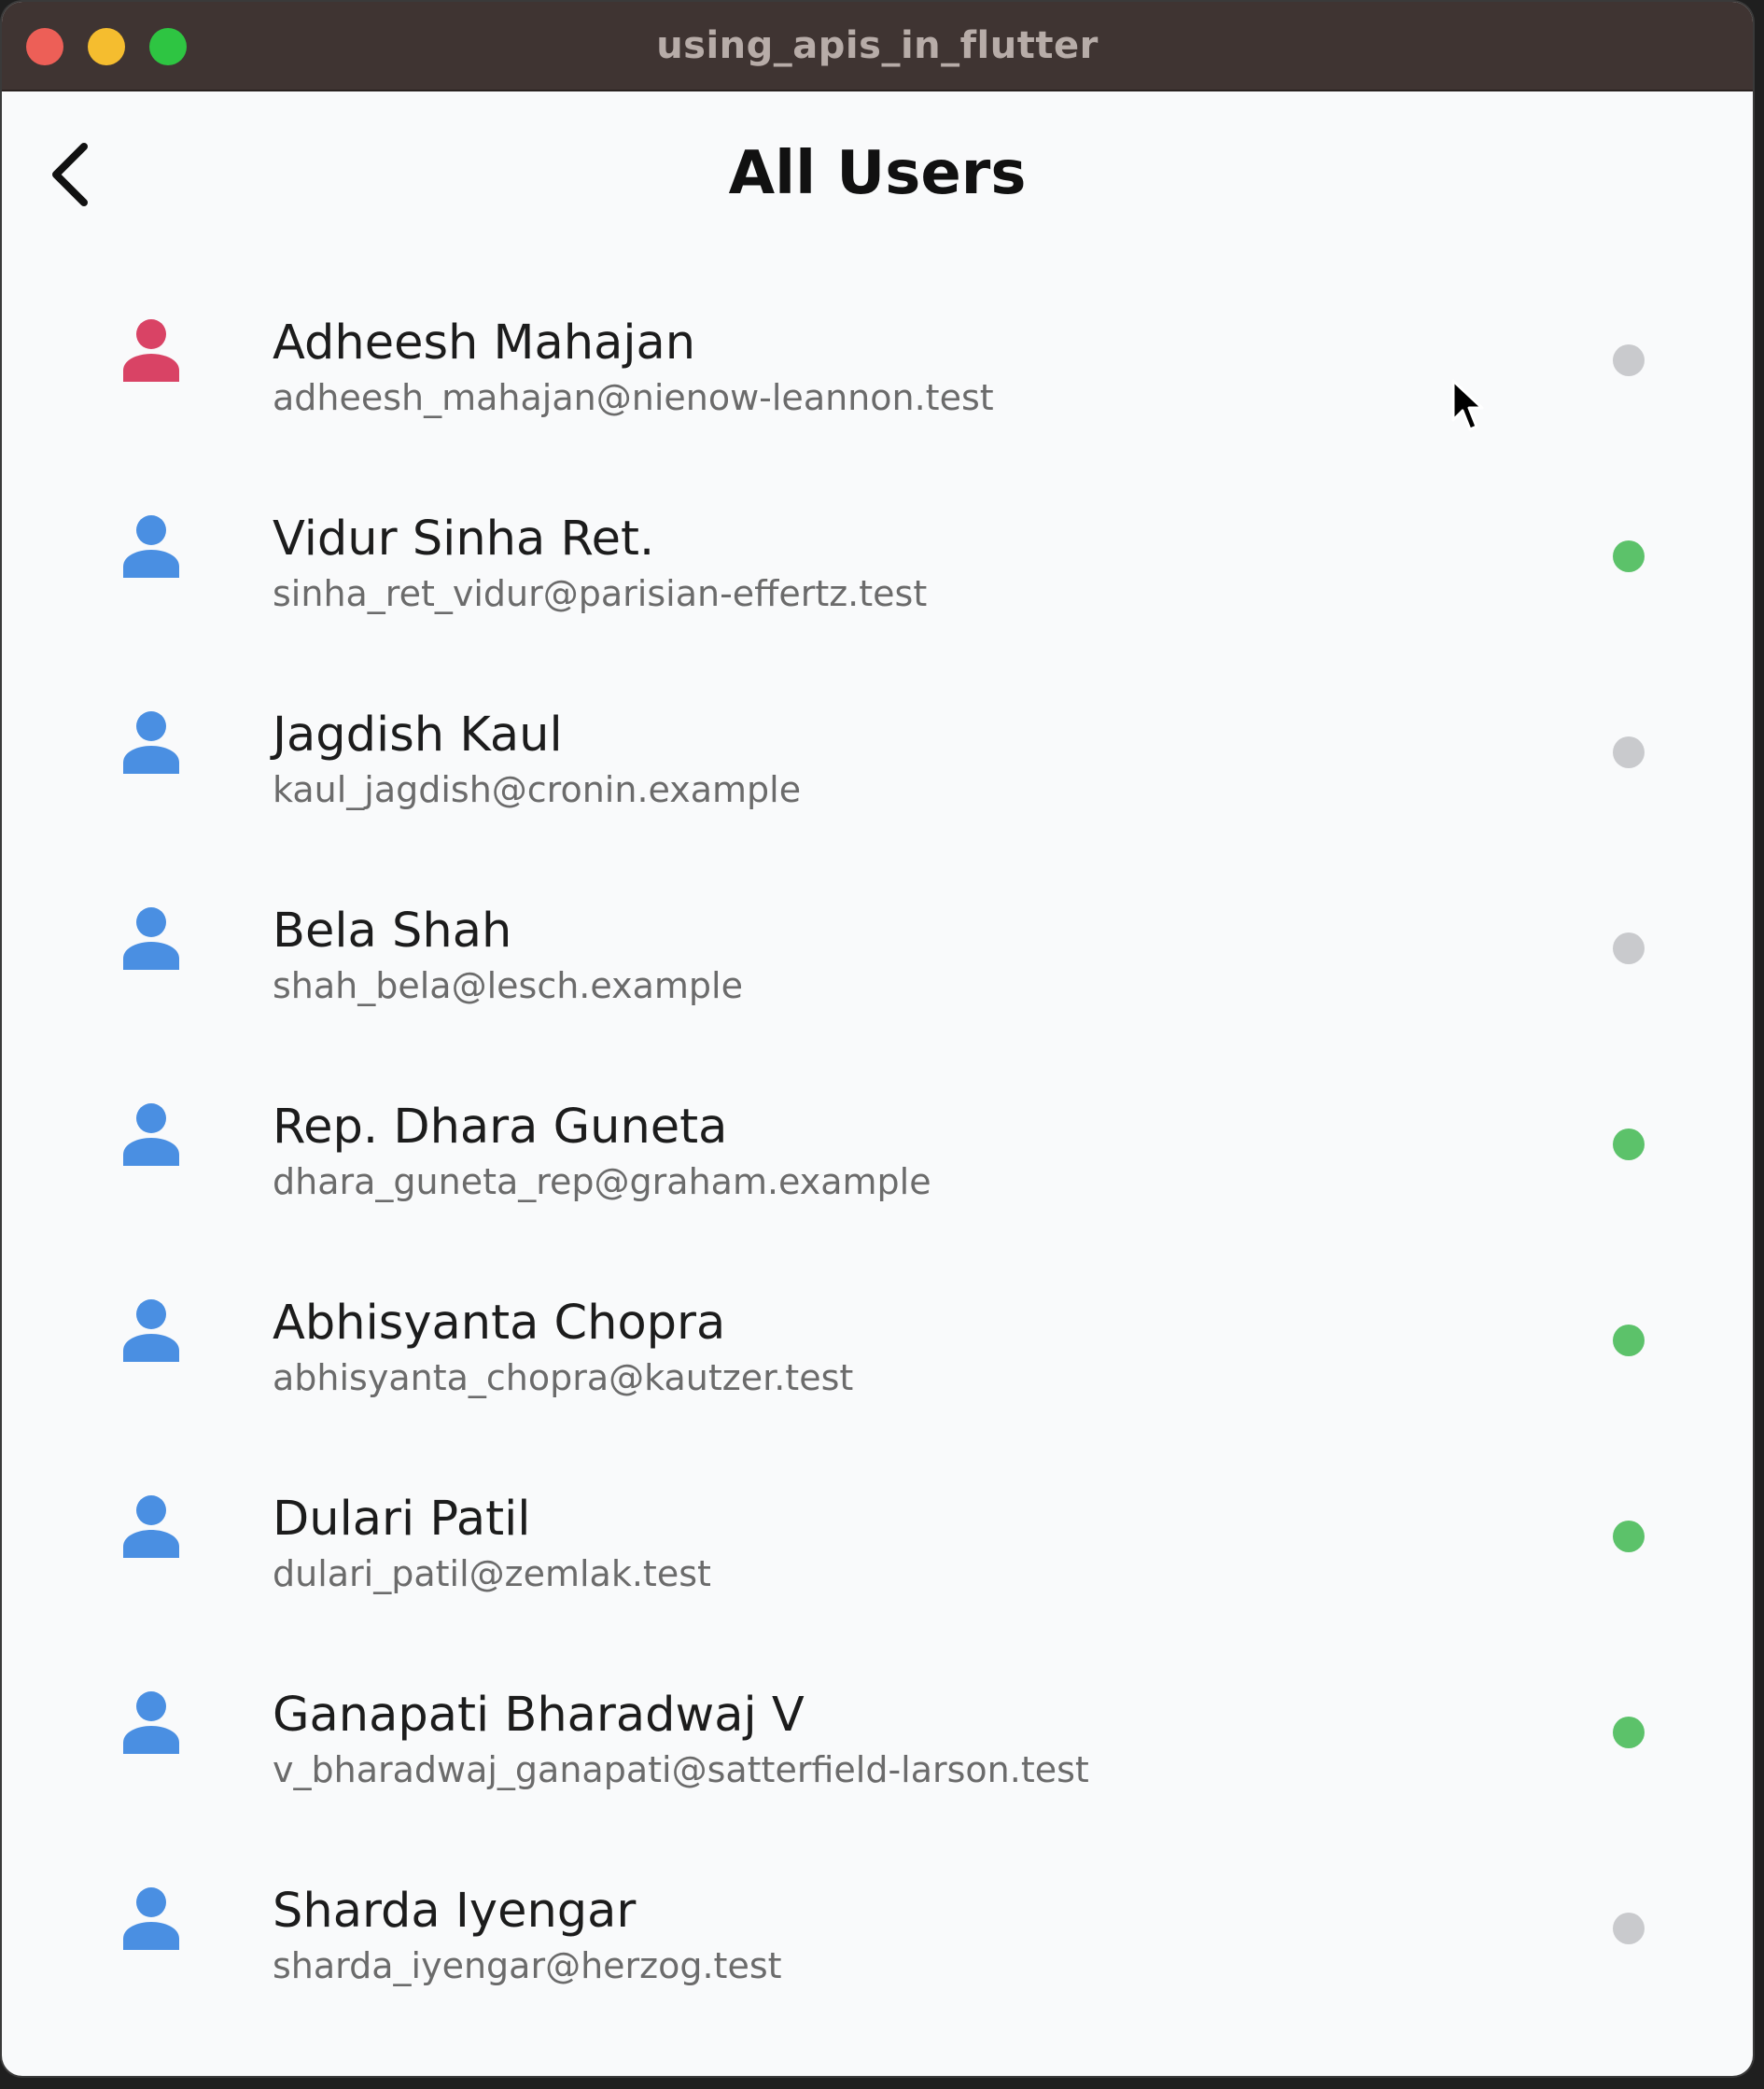 The width and height of the screenshot is (1764, 2089). What do you see at coordinates (418, 735) in the screenshot?
I see `user-name: Jagdish Kaul` at bounding box center [418, 735].